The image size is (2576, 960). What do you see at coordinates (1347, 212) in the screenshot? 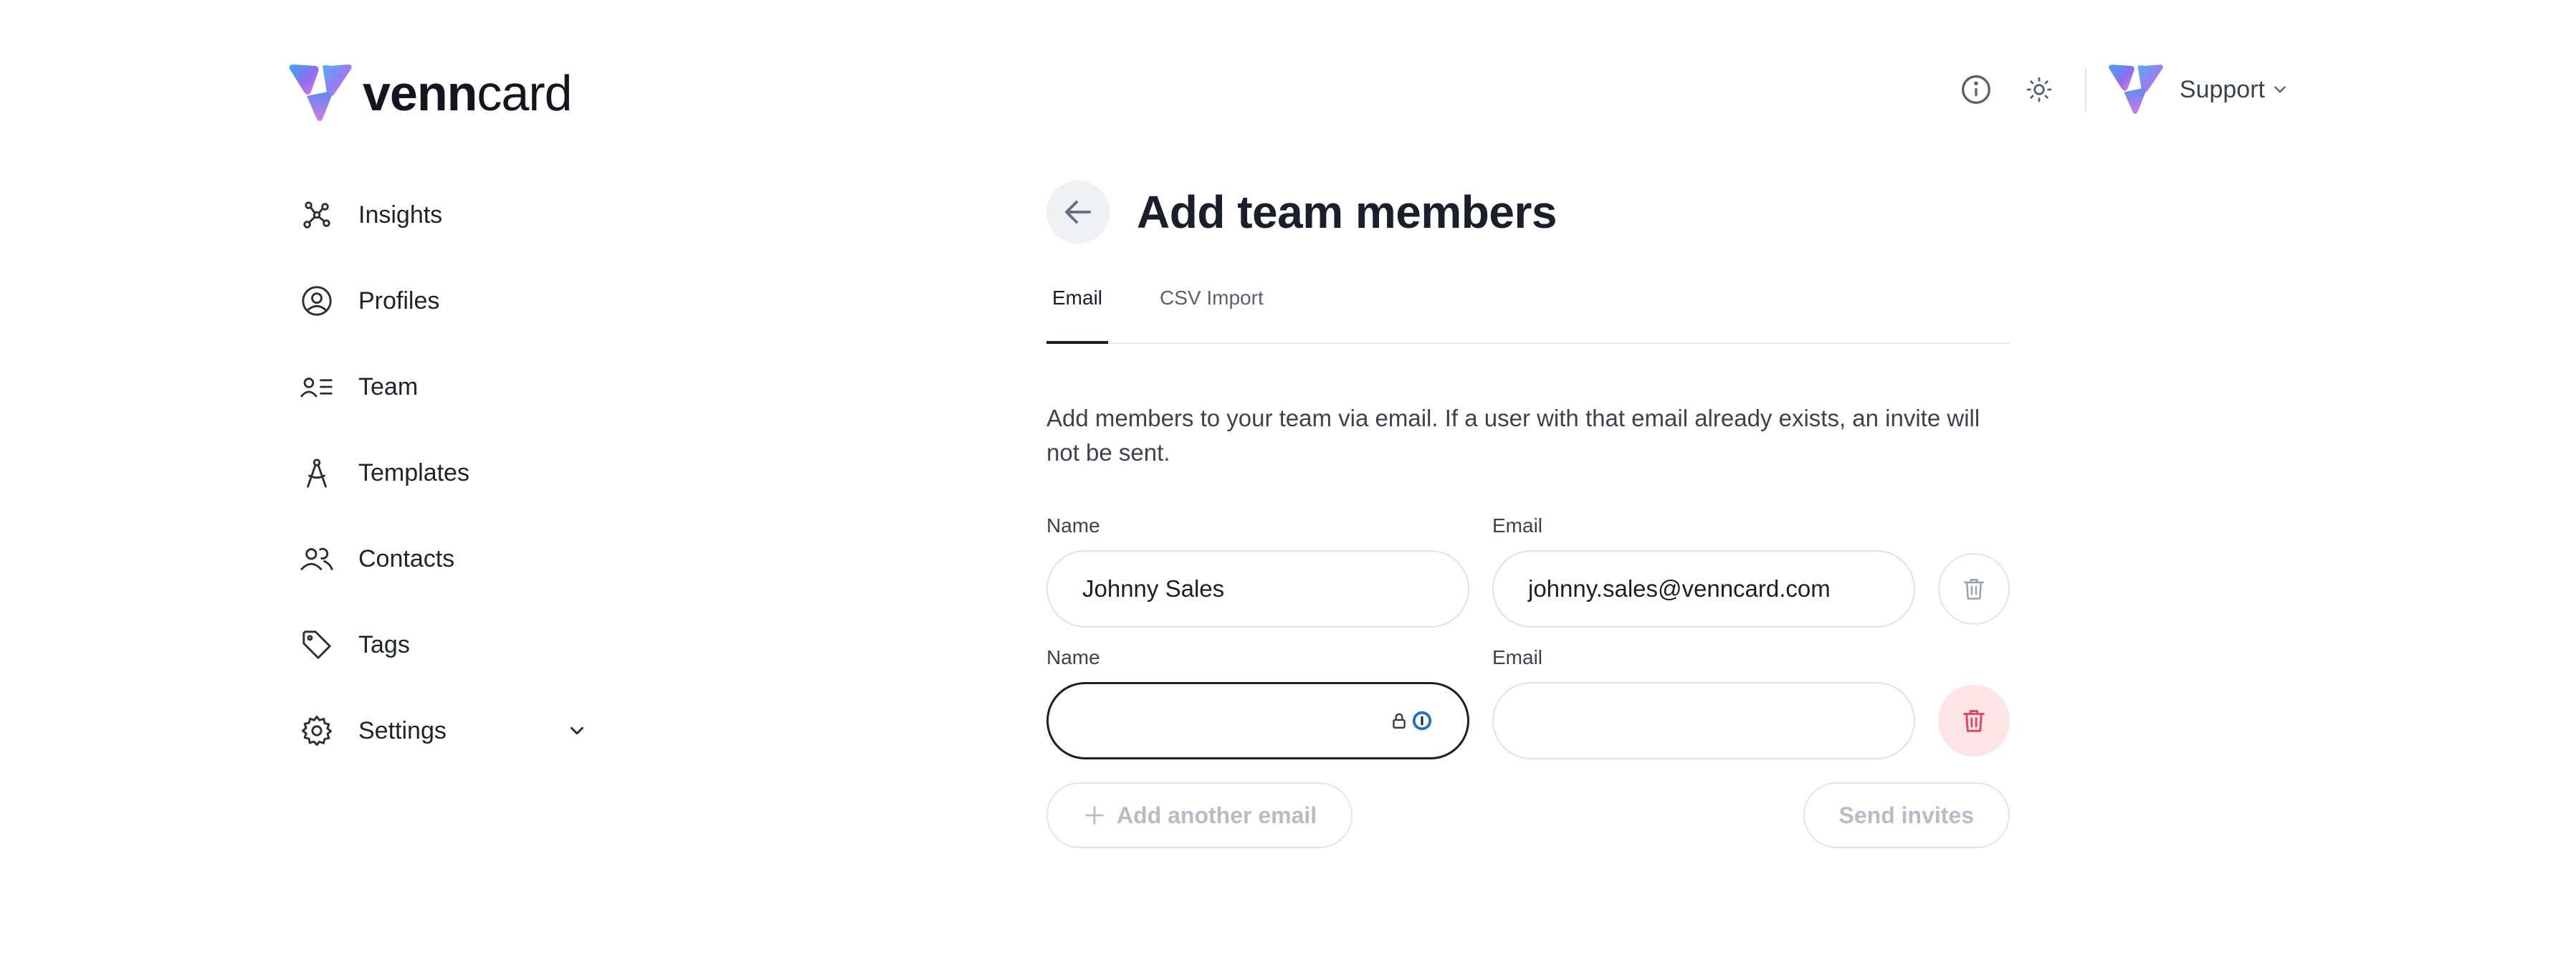
I see `page-title: Add team members` at bounding box center [1347, 212].